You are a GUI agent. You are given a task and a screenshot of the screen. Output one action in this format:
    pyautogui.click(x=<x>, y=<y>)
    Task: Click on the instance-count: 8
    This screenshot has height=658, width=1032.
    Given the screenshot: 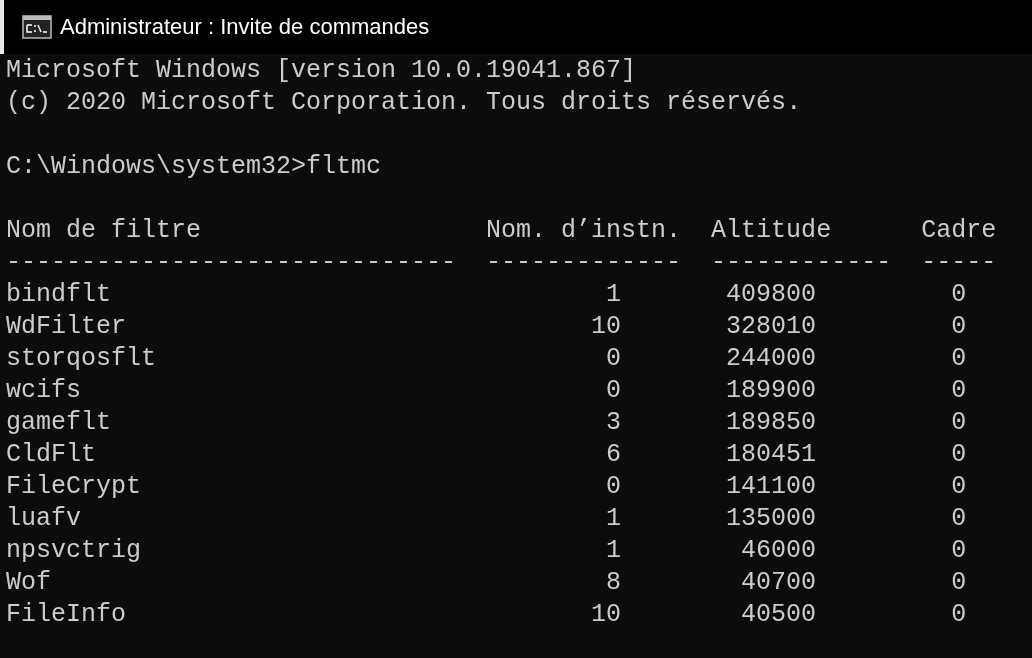 What is the action you would take?
    pyautogui.click(x=614, y=583)
    